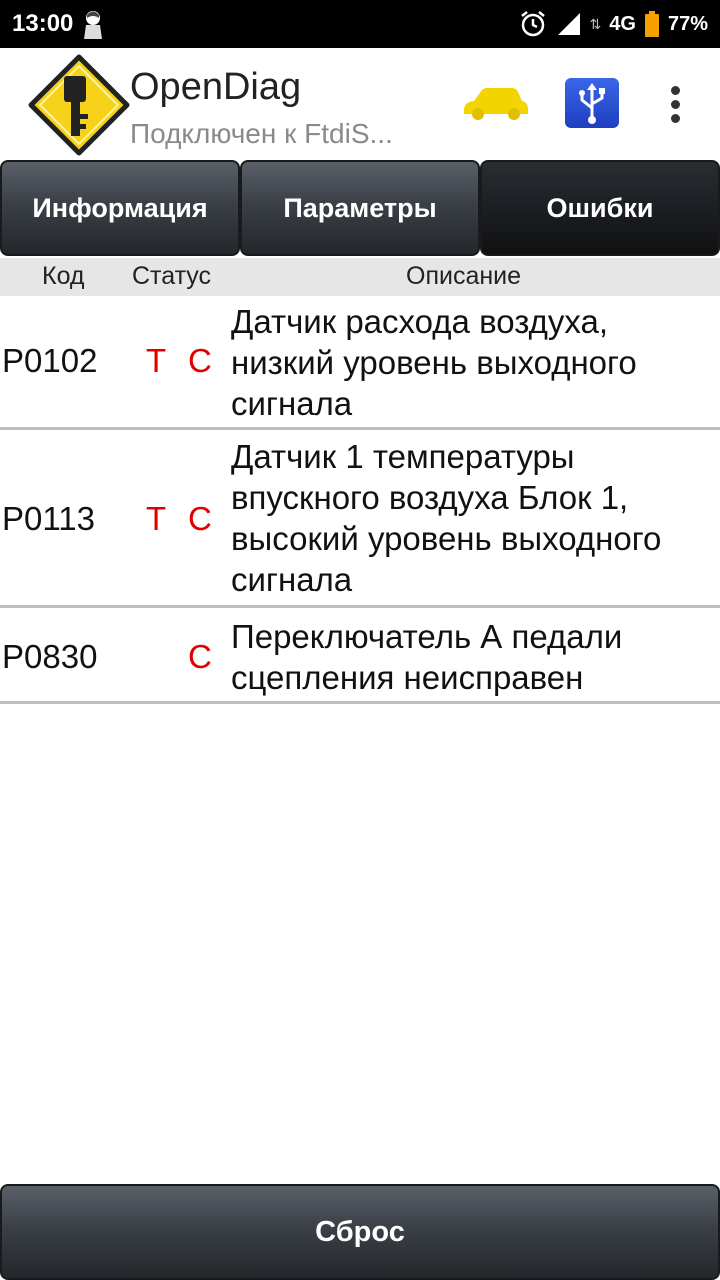 The height and width of the screenshot is (1280, 720). Describe the element at coordinates (676, 104) in the screenshot. I see `overflow-menu-icon` at that location.